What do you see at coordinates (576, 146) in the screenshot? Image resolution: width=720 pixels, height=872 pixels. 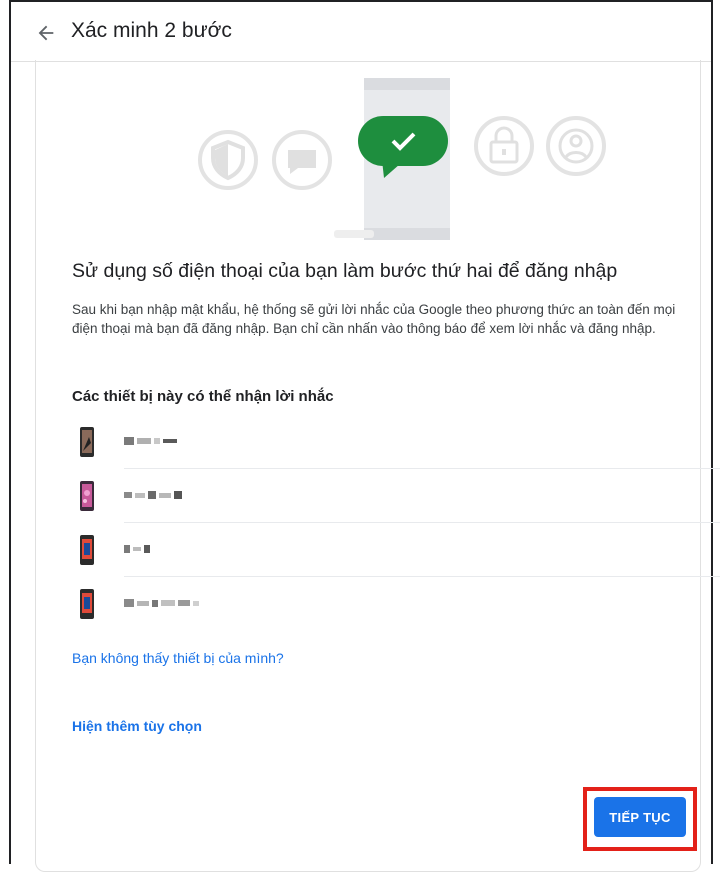 I see `person-circle-icon` at bounding box center [576, 146].